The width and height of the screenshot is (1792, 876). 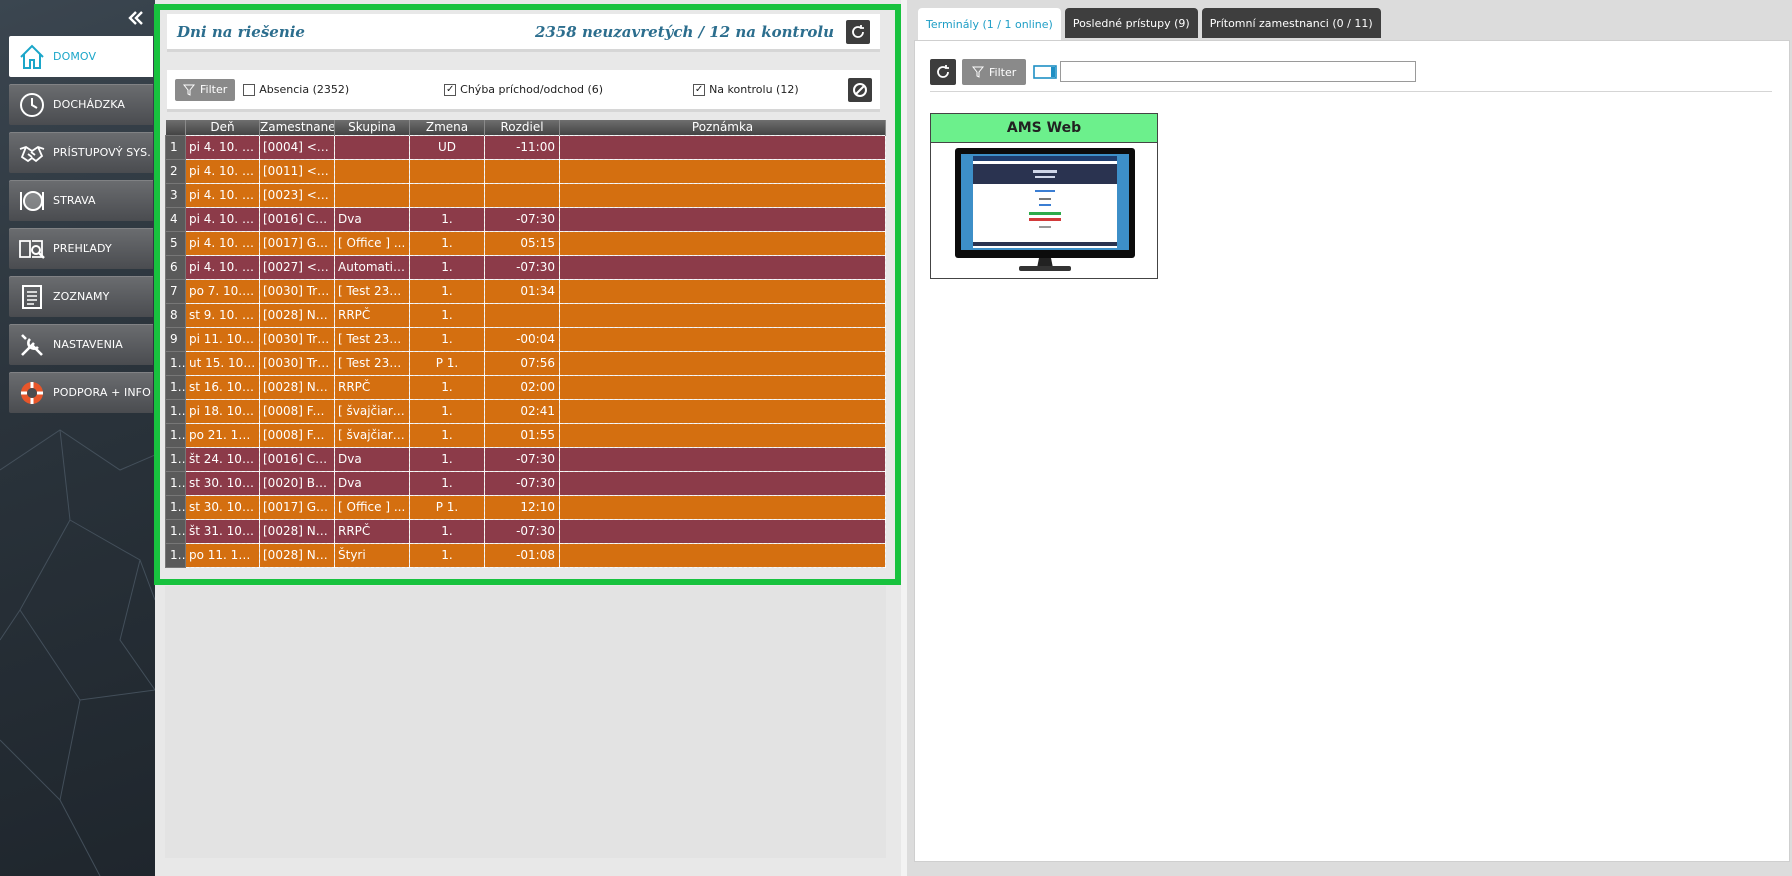 I want to click on collapse-sidebar-button, so click(x=136, y=18).